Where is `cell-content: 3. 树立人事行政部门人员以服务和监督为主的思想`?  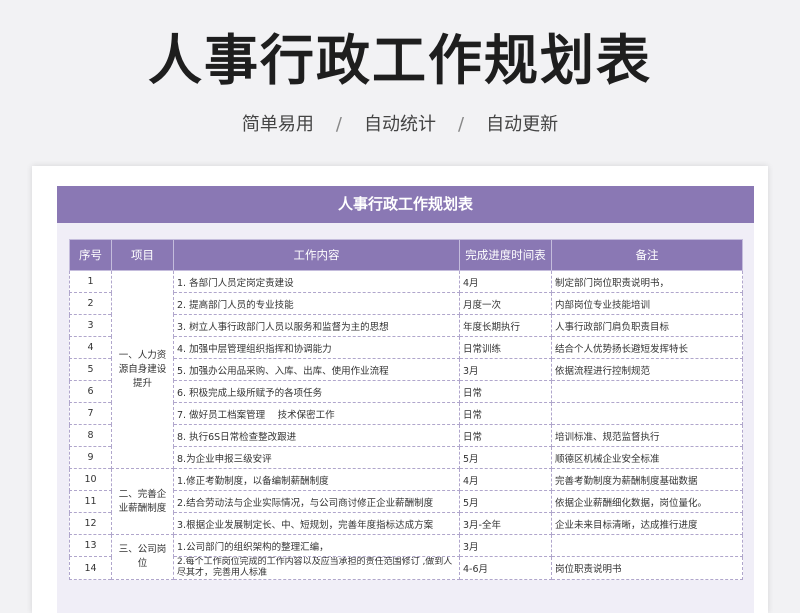
cell-content: 3. 树立人事行政部门人员以服务和监督为主的思想 is located at coordinates (316, 325).